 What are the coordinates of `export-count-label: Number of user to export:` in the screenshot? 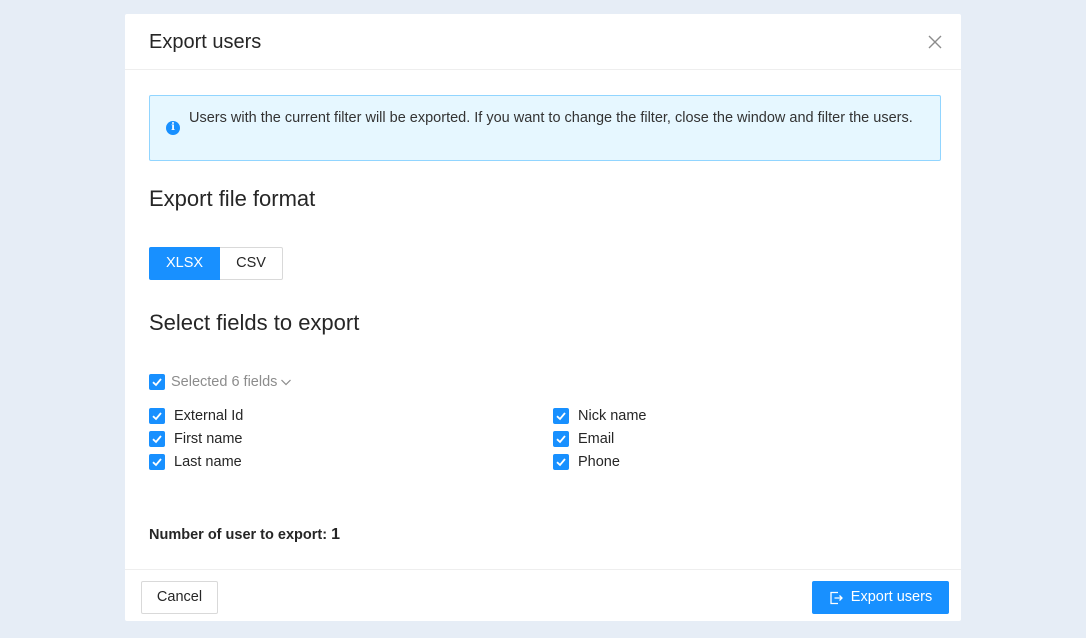 It's located at (238, 535).